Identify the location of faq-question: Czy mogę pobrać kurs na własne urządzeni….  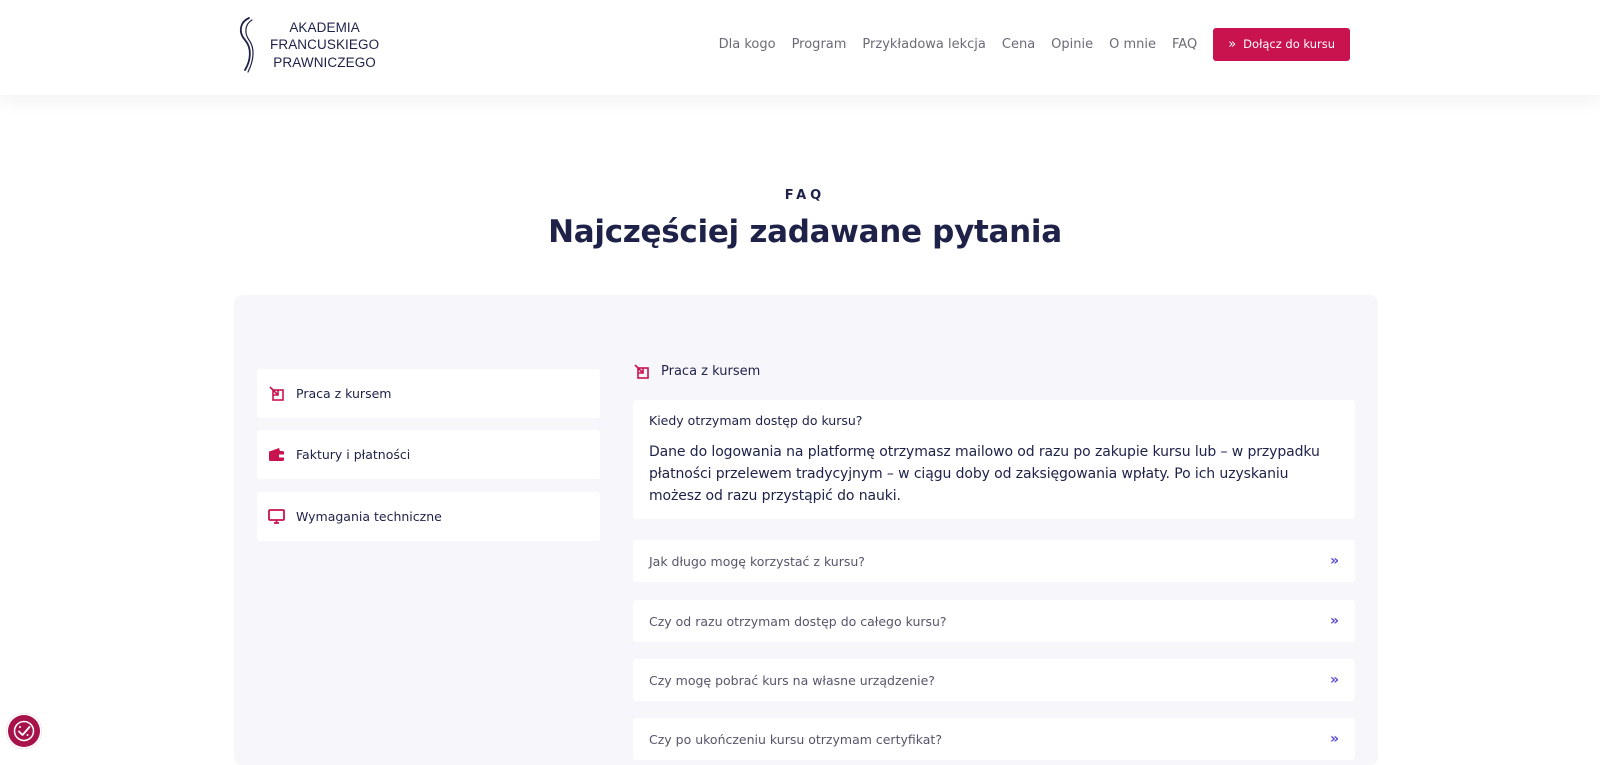
(792, 680).